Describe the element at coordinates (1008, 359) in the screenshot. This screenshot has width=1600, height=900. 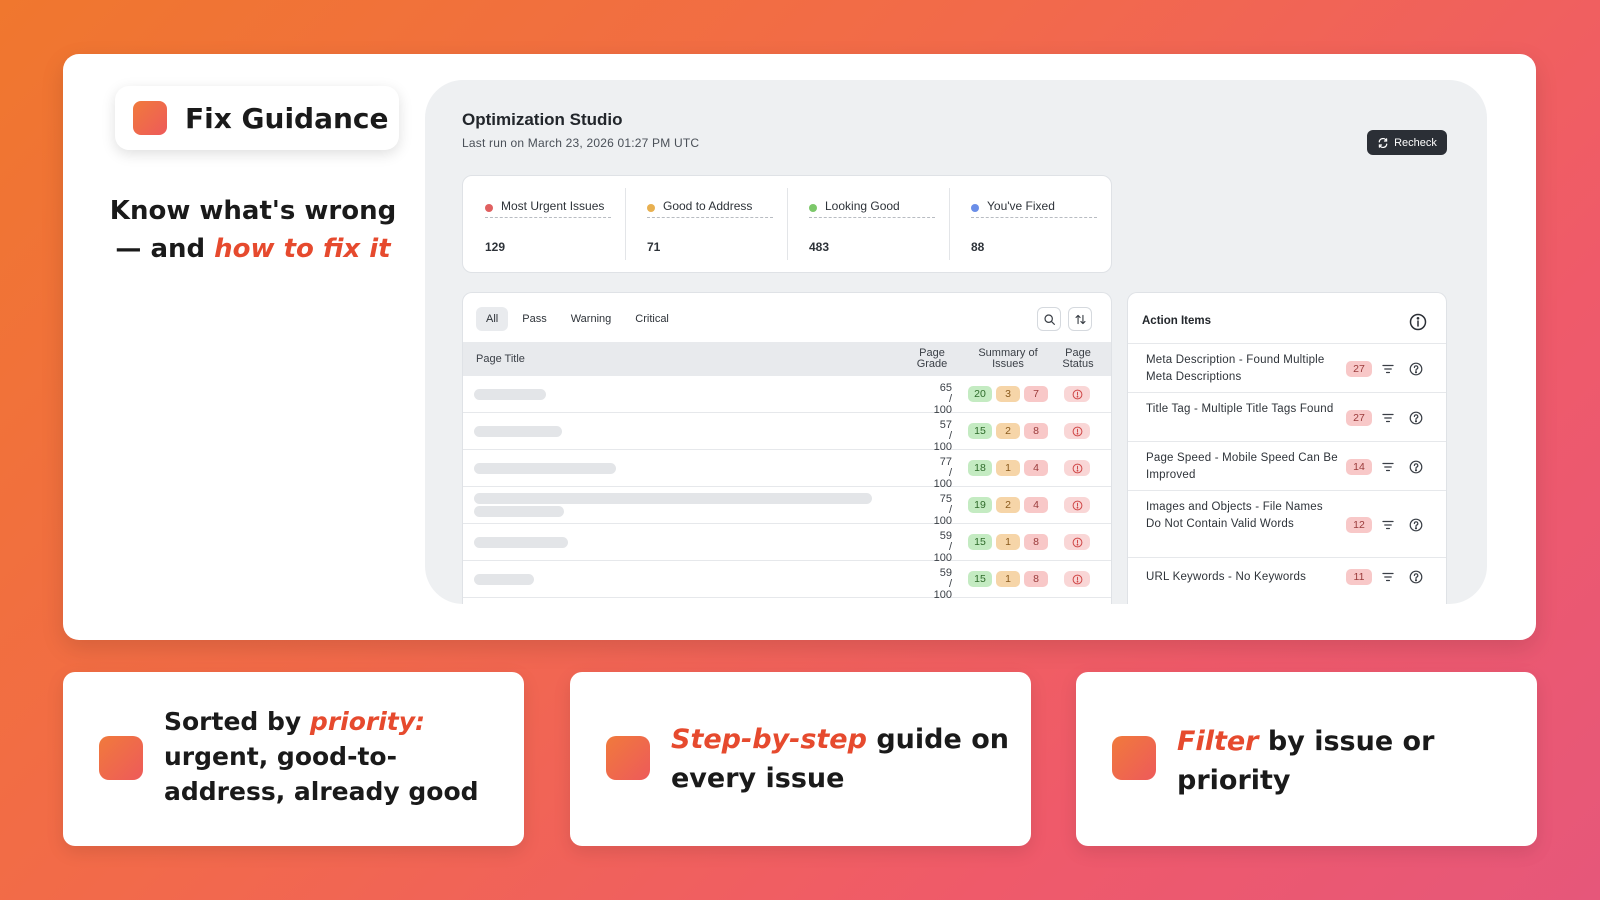
I see `col-summary-of-issues: Summary of Issues` at that location.